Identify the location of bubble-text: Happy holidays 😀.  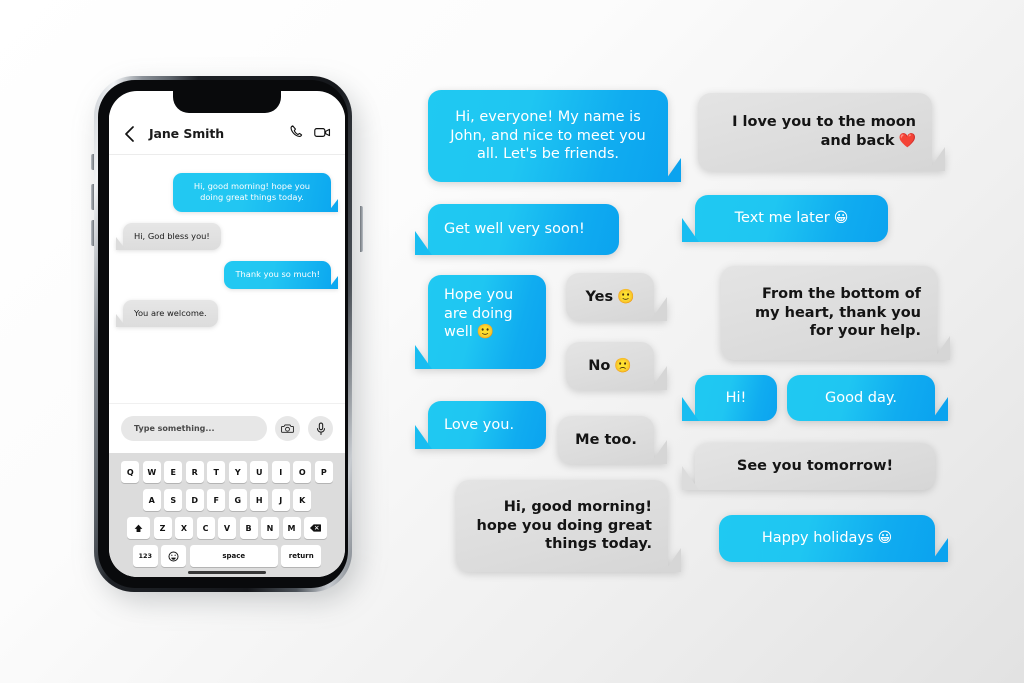
(827, 538).